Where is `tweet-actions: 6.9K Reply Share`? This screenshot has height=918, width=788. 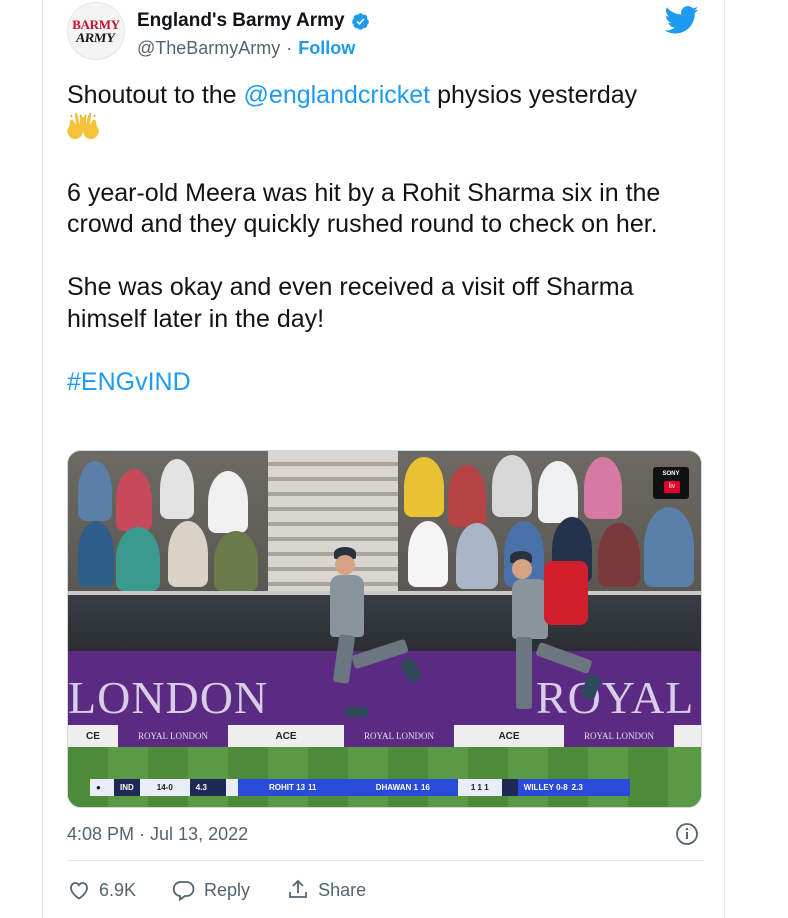
tweet-actions: 6.9K Reply Share is located at coordinates (234, 890).